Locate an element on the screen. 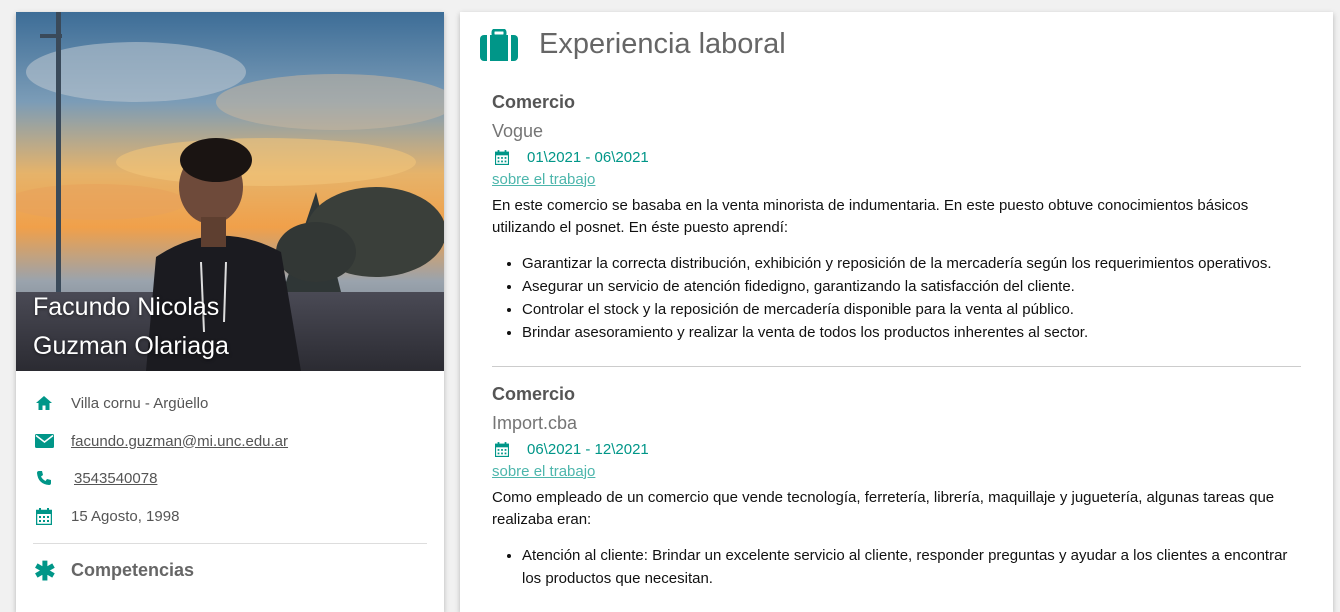 This screenshot has width=1340, height=612. email-row: facundo.guzman@mi.unc.edu.ar is located at coordinates (161, 441).